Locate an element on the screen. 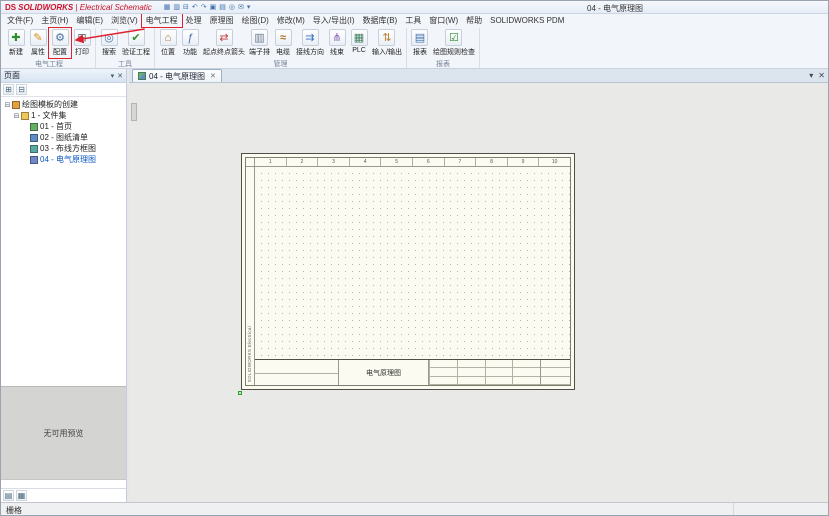  tree-item-label: 01 - 首页 is located at coordinates (56, 126).